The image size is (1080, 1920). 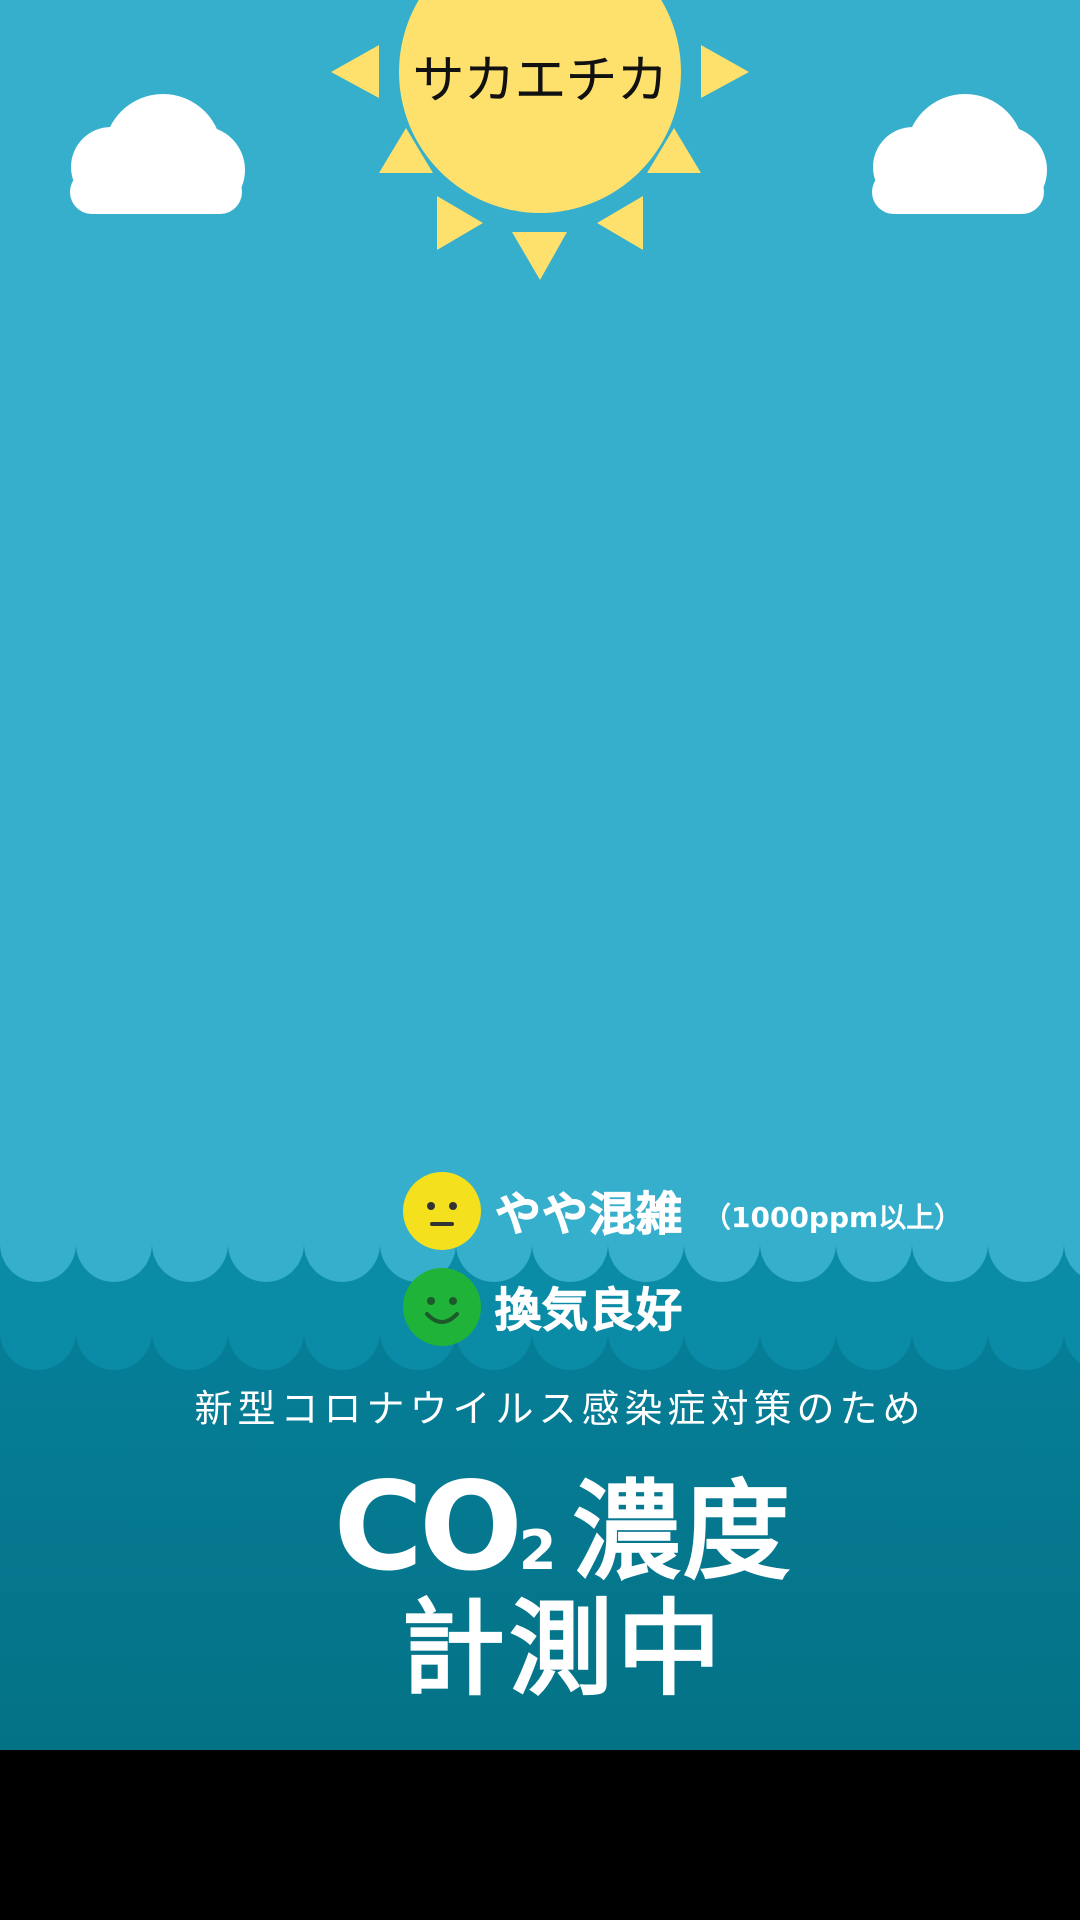 I want to click on legend-good-label: 換気良好, so click(x=589, y=1310).